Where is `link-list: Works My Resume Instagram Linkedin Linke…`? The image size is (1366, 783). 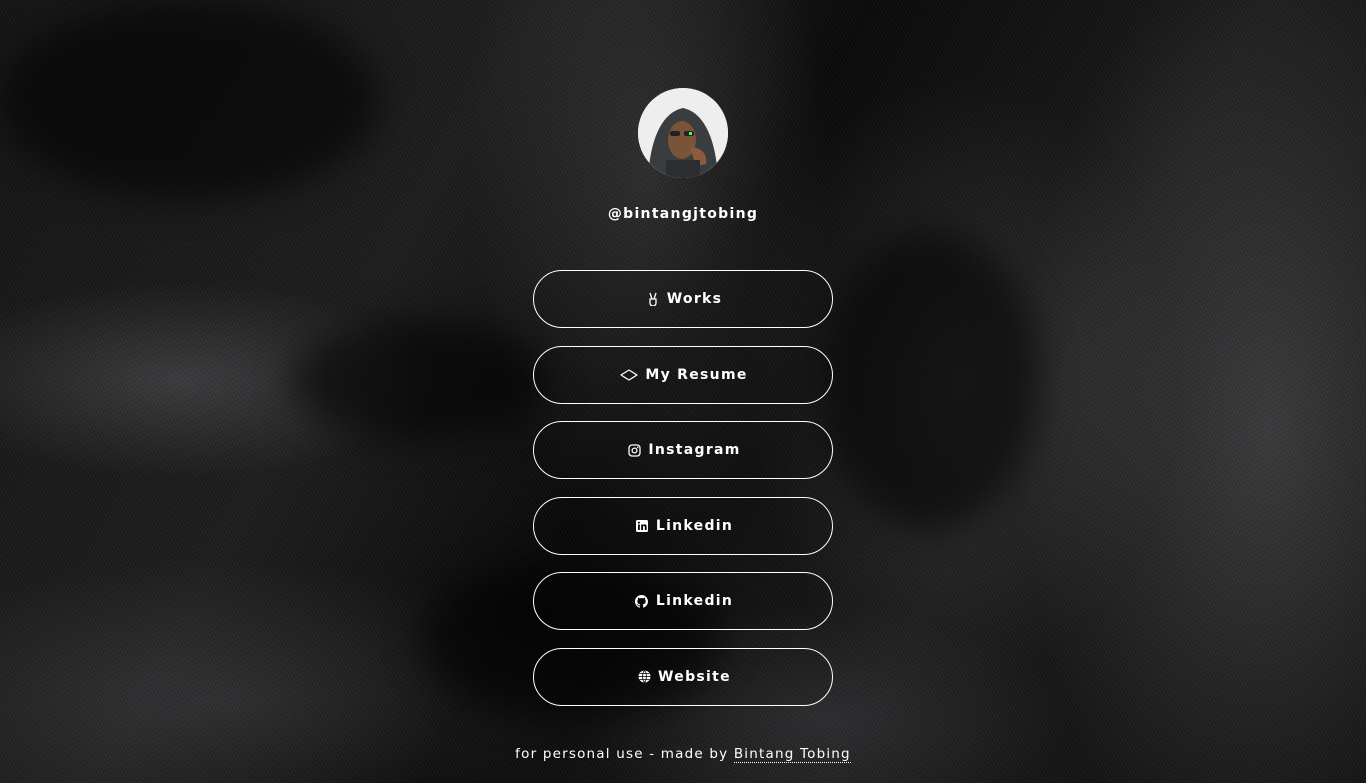 link-list: Works My Resume Instagram Linkedin Linke… is located at coordinates (683, 496).